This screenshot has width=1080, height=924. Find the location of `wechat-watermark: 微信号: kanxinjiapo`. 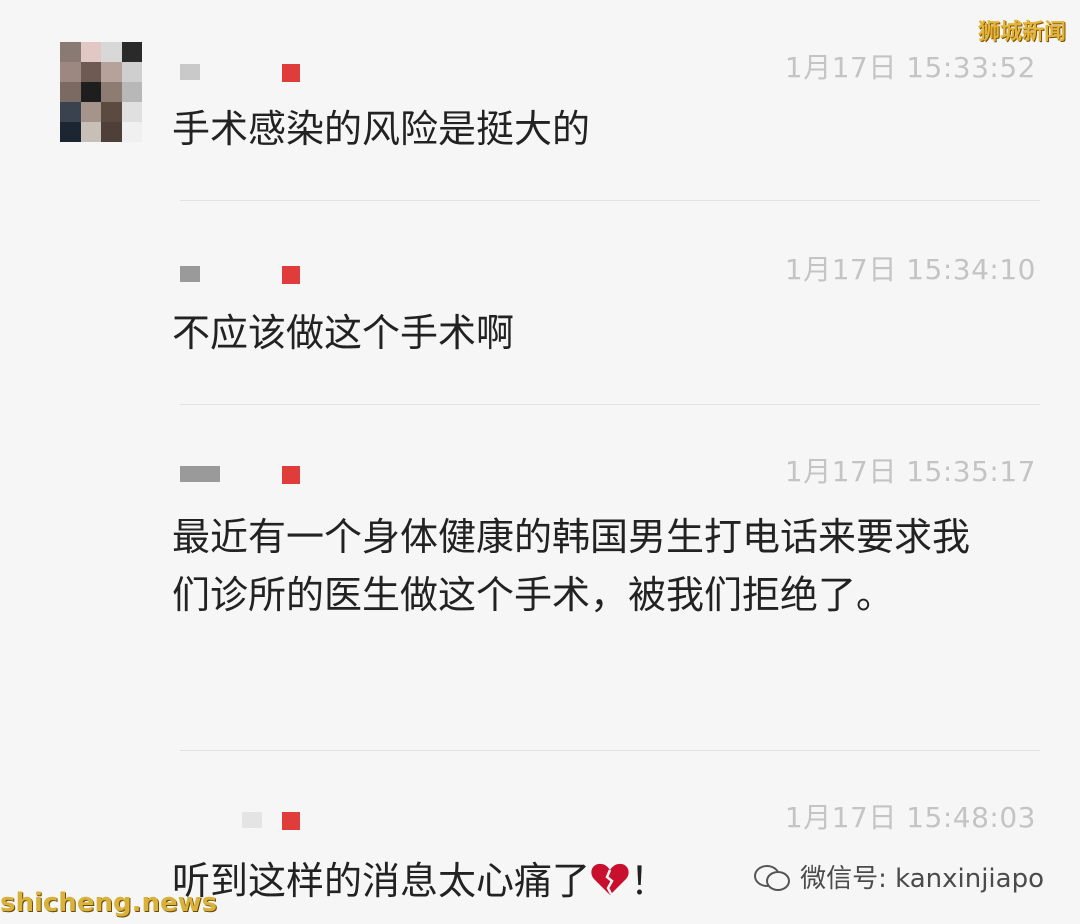

wechat-watermark: 微信号: kanxinjiapo is located at coordinates (899, 876).